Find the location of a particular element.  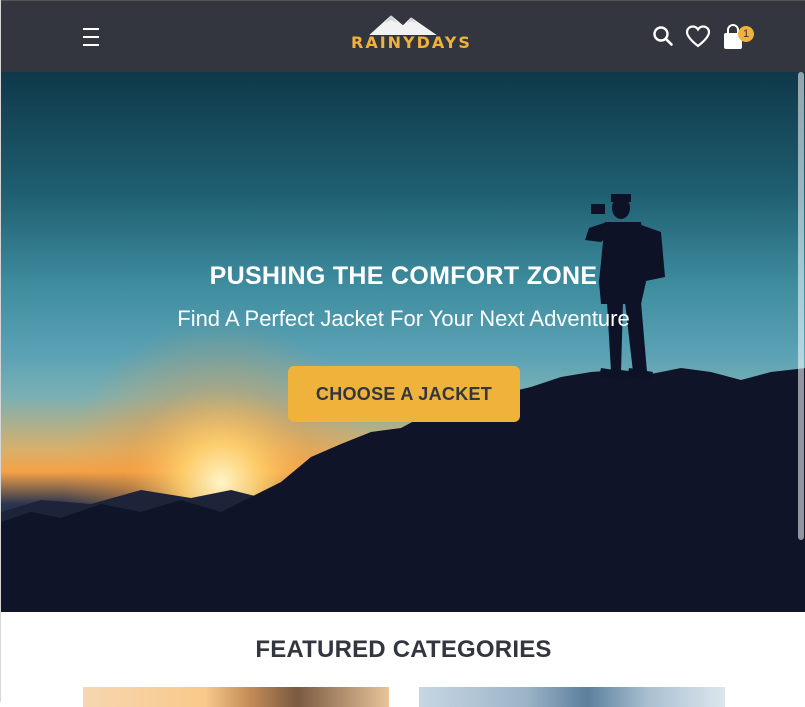

search-icon is located at coordinates (663, 36).